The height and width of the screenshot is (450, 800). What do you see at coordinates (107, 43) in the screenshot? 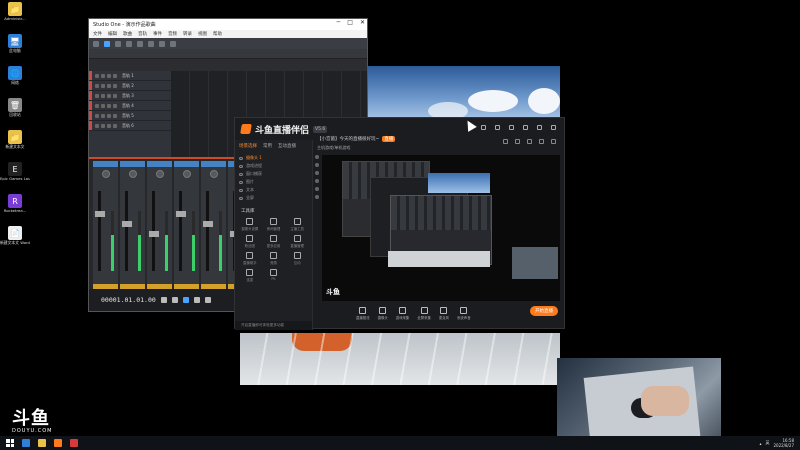
I see `range-tool-icon` at bounding box center [107, 43].